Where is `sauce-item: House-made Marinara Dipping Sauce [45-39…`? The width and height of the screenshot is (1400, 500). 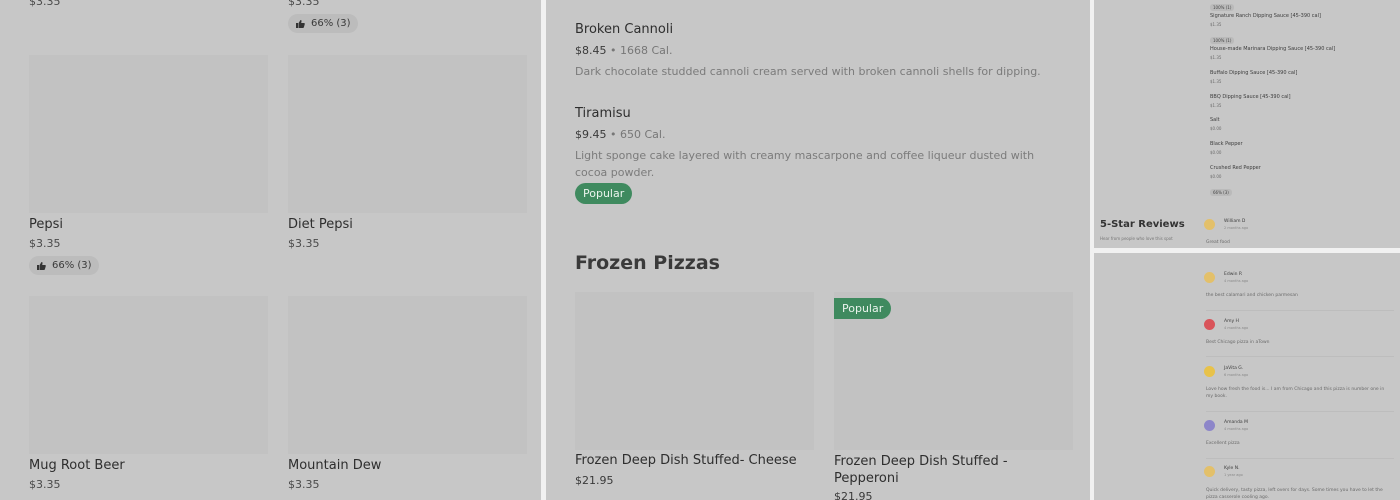 sauce-item: House-made Marinara Dipping Sauce [45-39… is located at coordinates (1272, 53).